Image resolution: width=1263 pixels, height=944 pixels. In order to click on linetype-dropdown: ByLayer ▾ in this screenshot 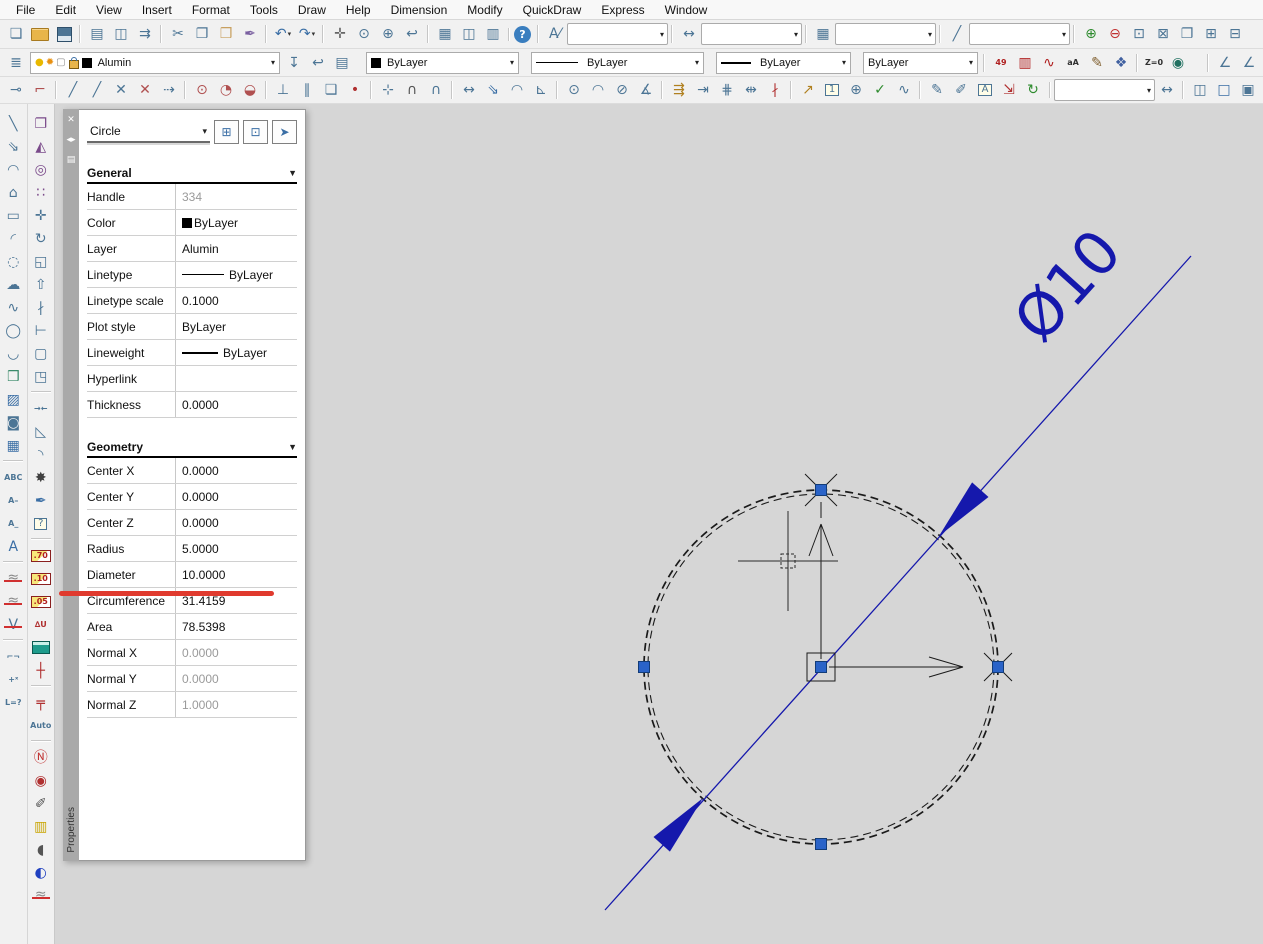, I will do `click(617, 62)`.